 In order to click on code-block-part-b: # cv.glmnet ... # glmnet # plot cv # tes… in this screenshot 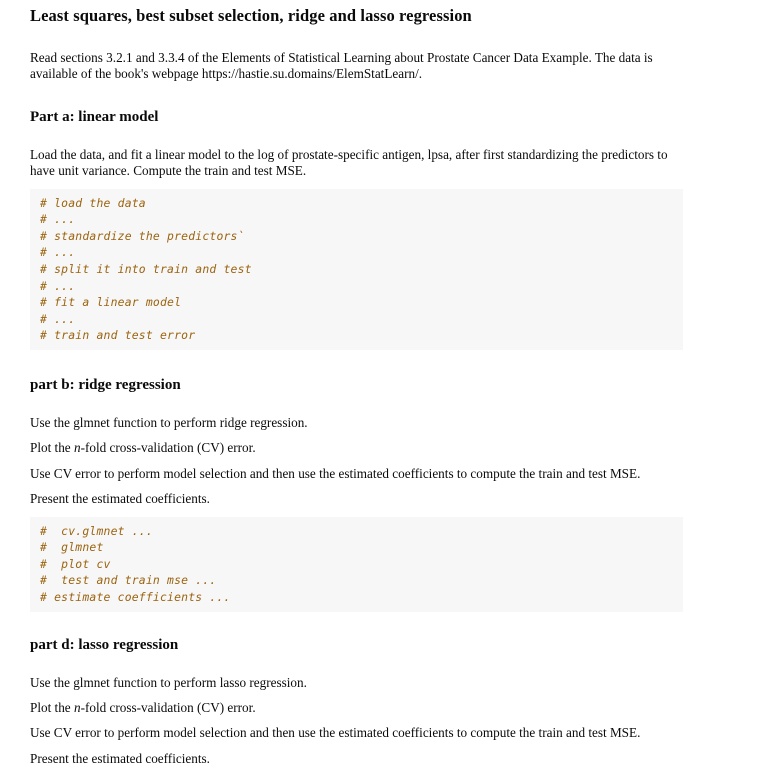, I will do `click(356, 564)`.